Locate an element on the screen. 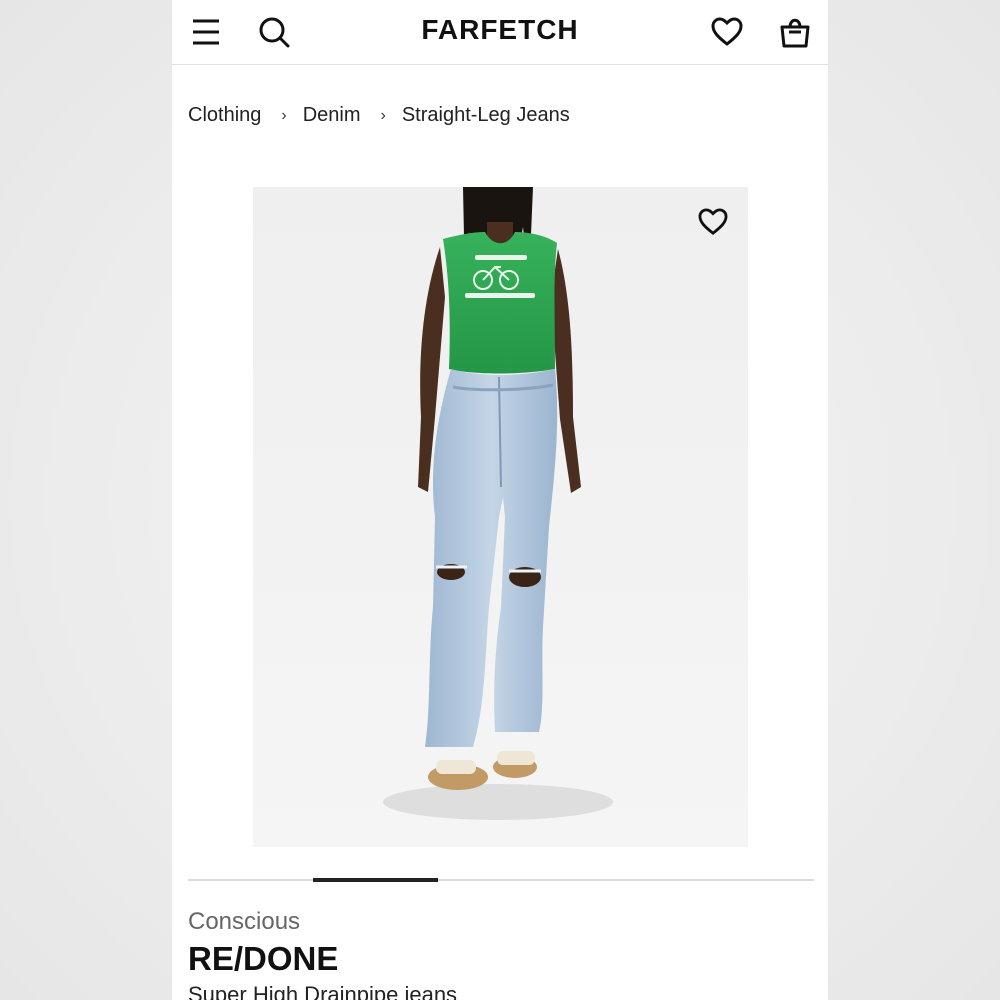  top-navigation: FARFETCH is located at coordinates (500, 32).